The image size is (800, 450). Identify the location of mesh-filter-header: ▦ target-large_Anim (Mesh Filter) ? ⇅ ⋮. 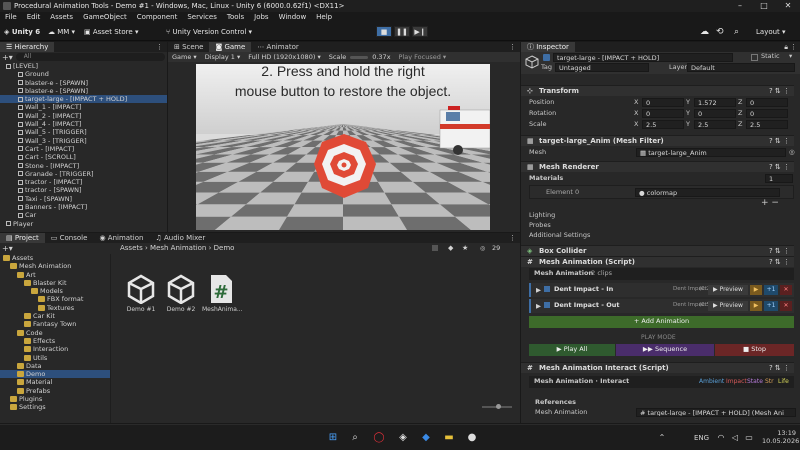
(657, 140).